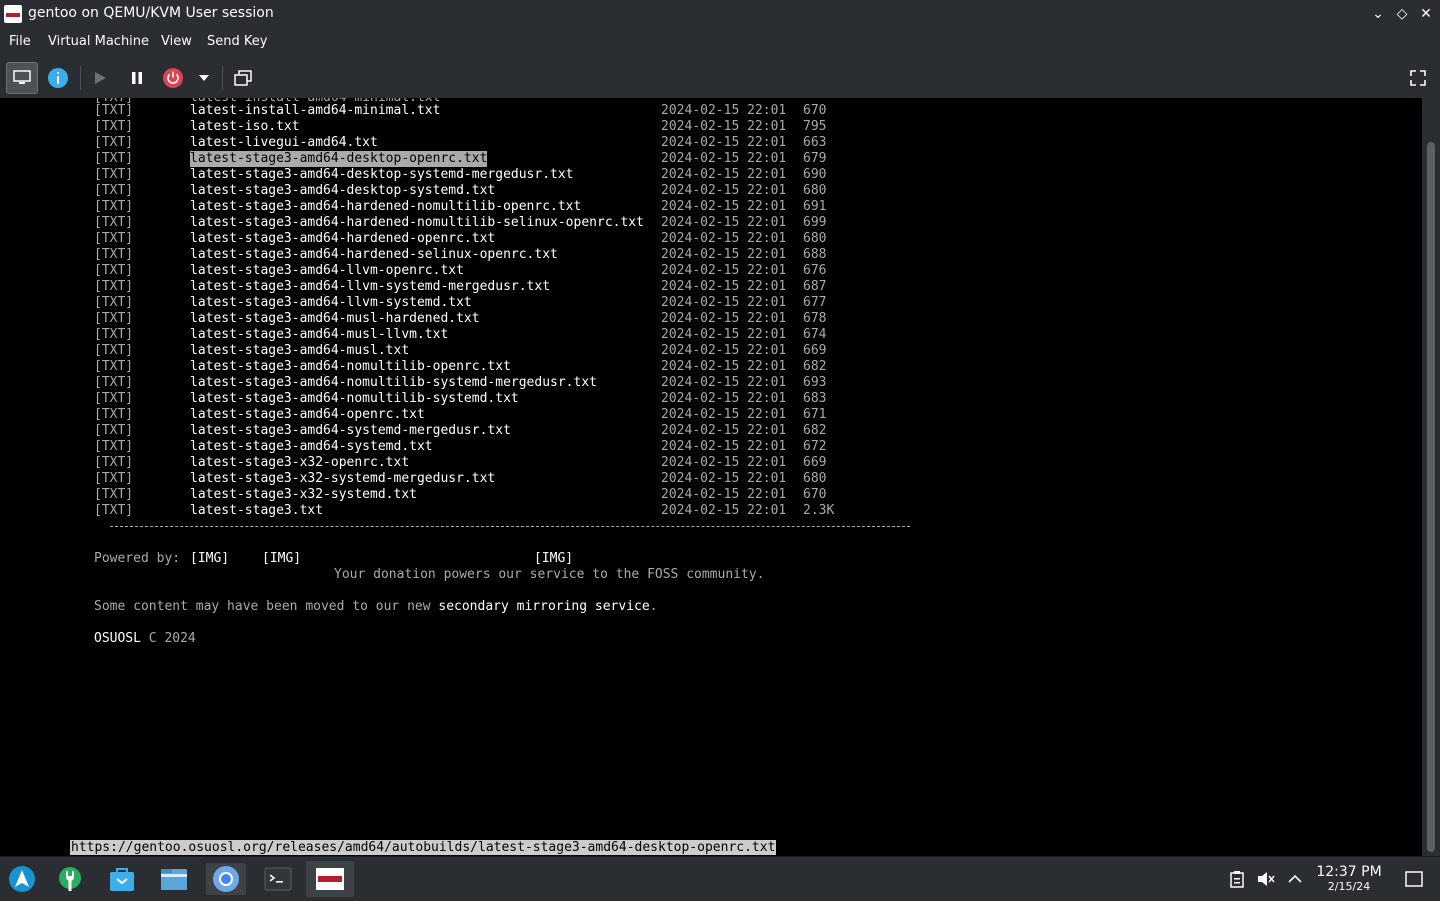 Image resolution: width=1440 pixels, height=901 pixels. I want to click on menu-virtual-machine: Virtual Machine, so click(98, 41).